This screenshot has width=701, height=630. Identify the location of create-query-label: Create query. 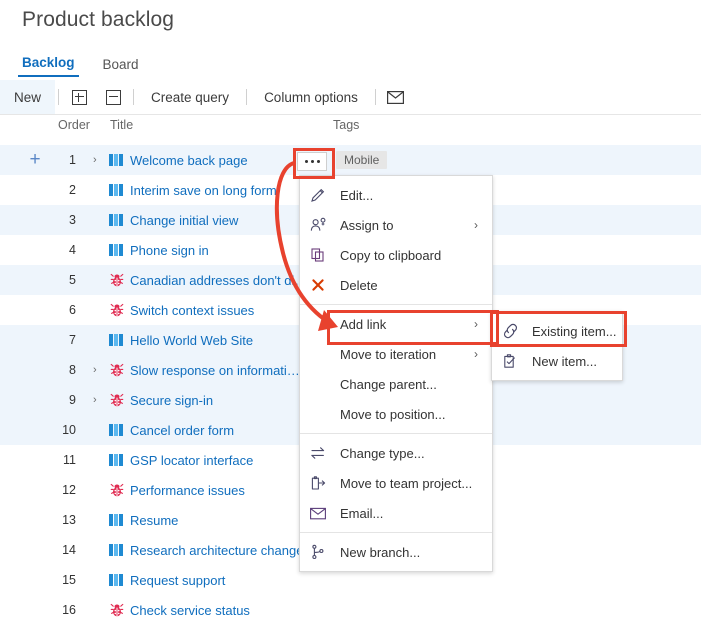
(190, 97).